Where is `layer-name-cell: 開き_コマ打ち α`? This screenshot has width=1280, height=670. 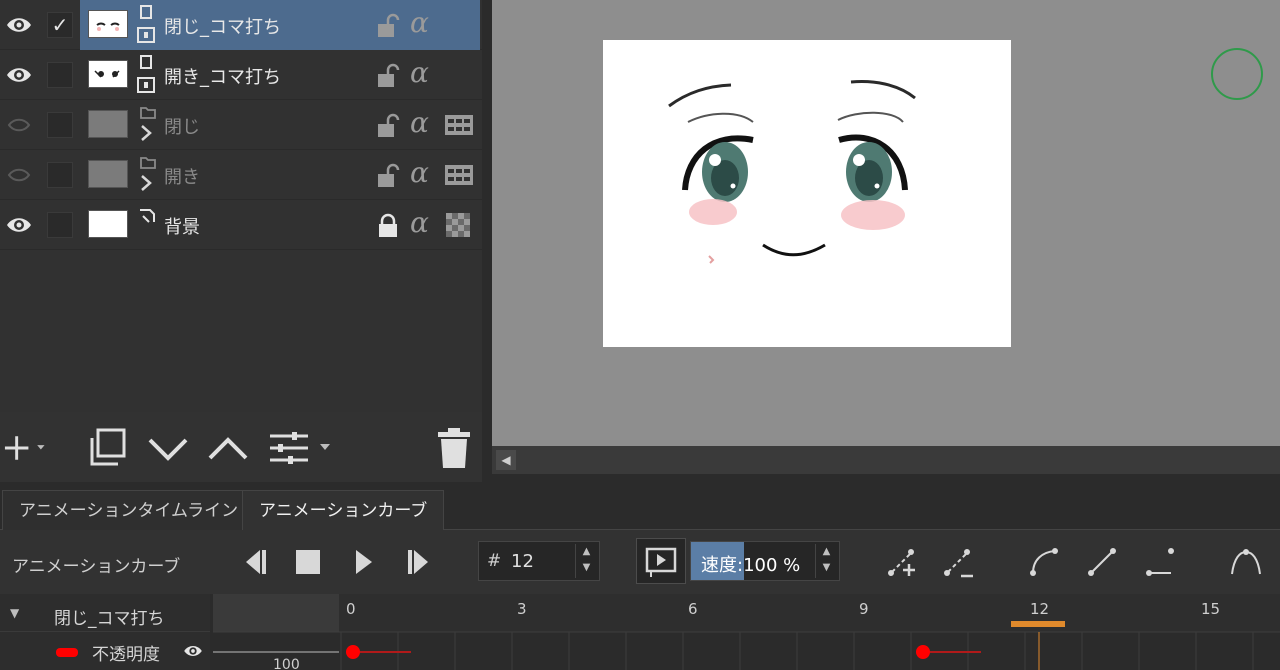
layer-name-cell: 開き_コマ打ち α is located at coordinates (280, 75).